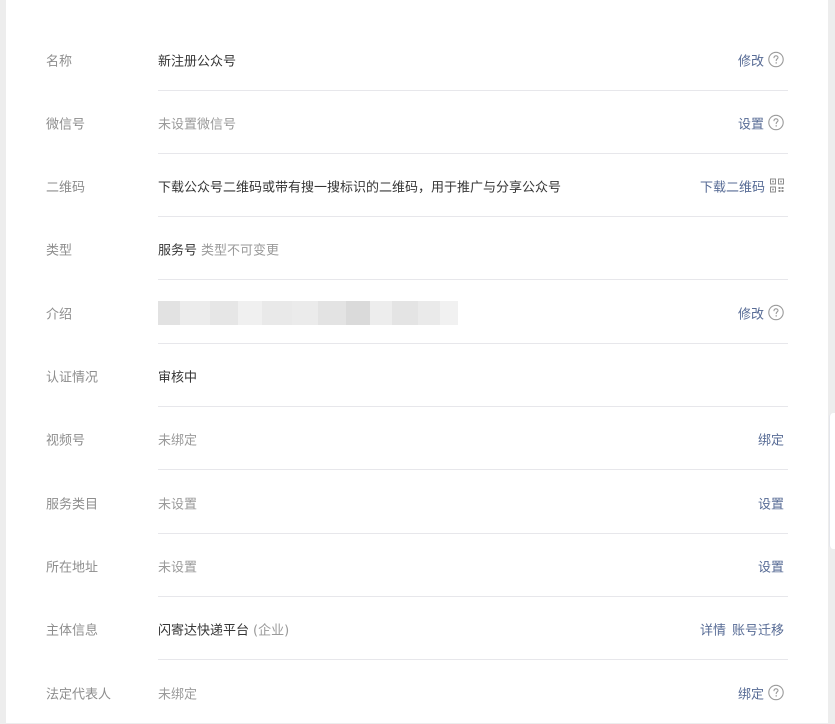 This screenshot has width=835, height=724. I want to click on edit-intro-link: 修改, so click(751, 312).